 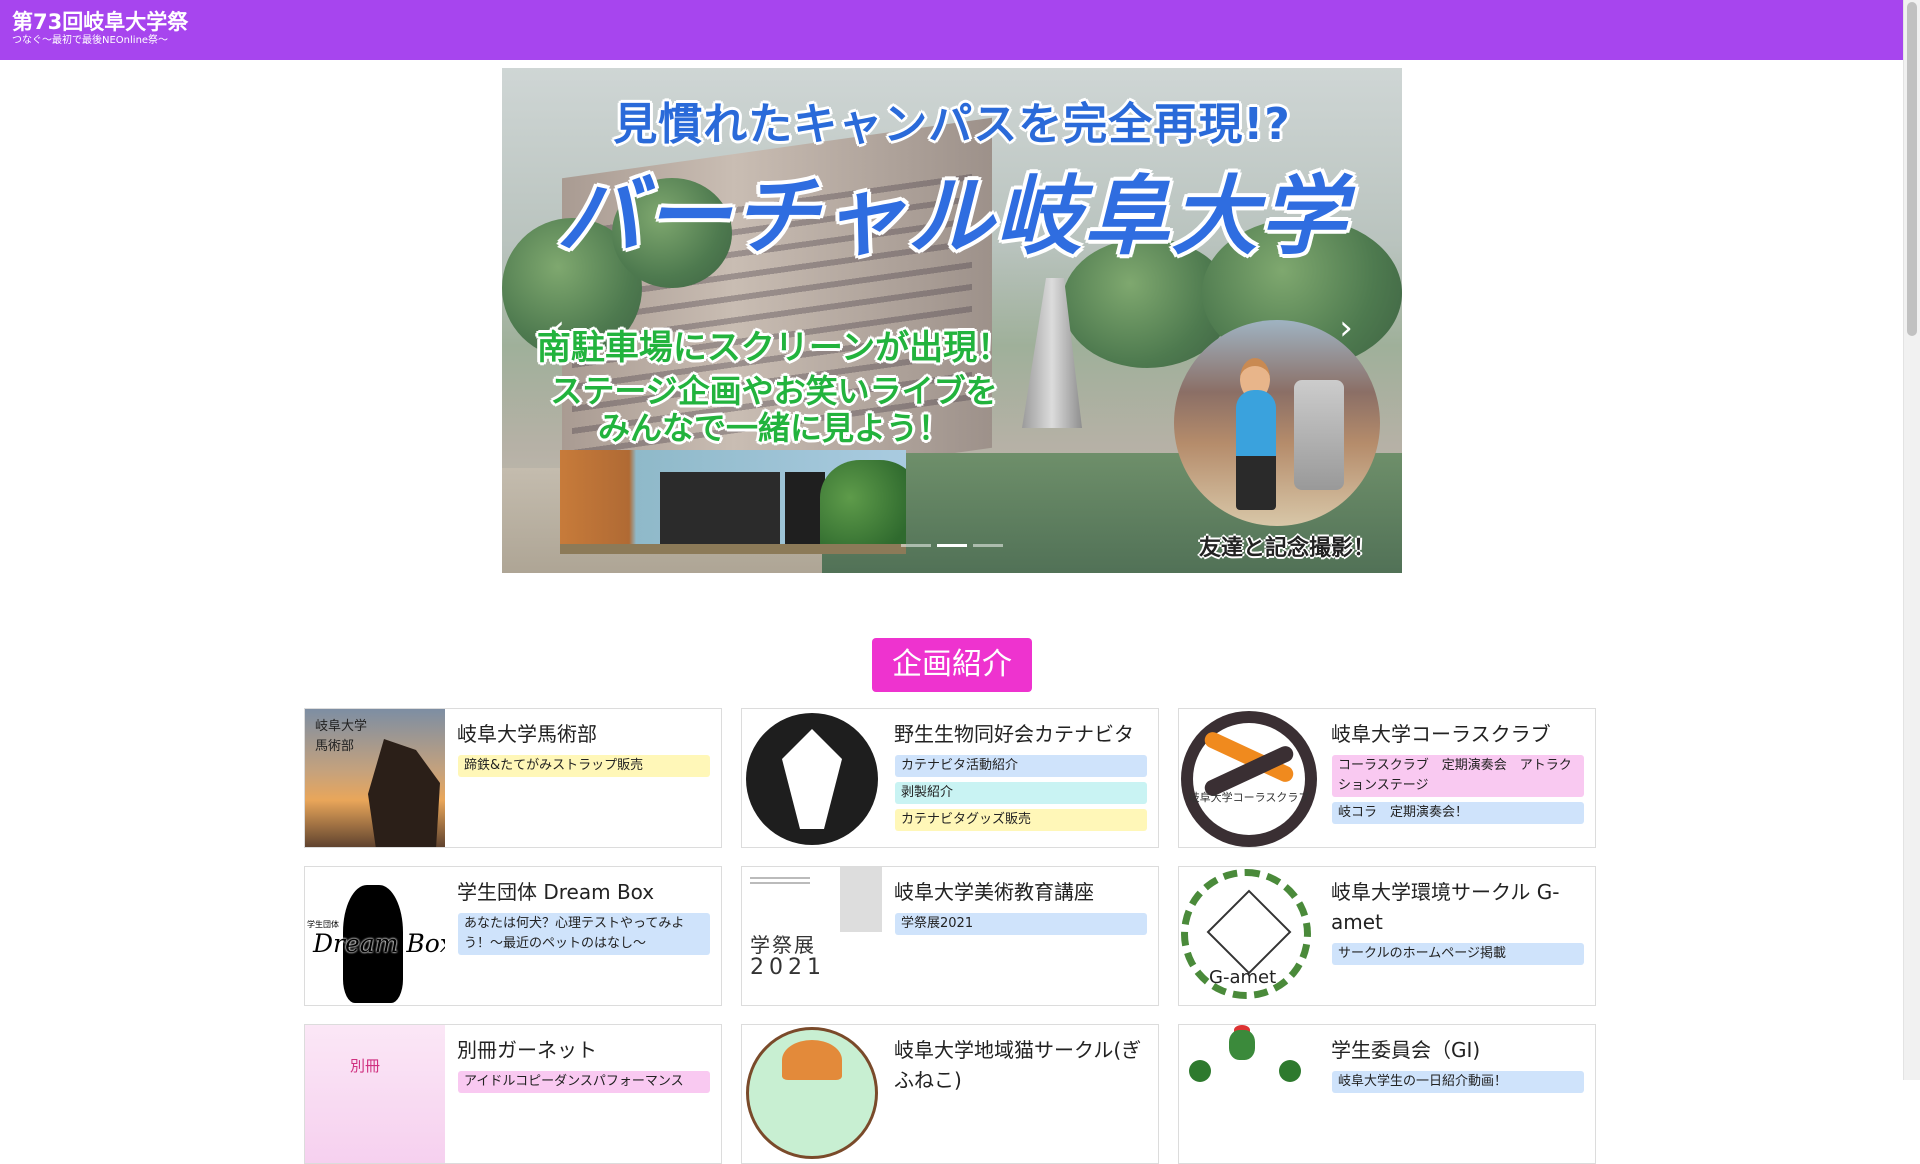 What do you see at coordinates (773, 428) in the screenshot?
I see `banner-line-3: みんなで一緒に見よう！` at bounding box center [773, 428].